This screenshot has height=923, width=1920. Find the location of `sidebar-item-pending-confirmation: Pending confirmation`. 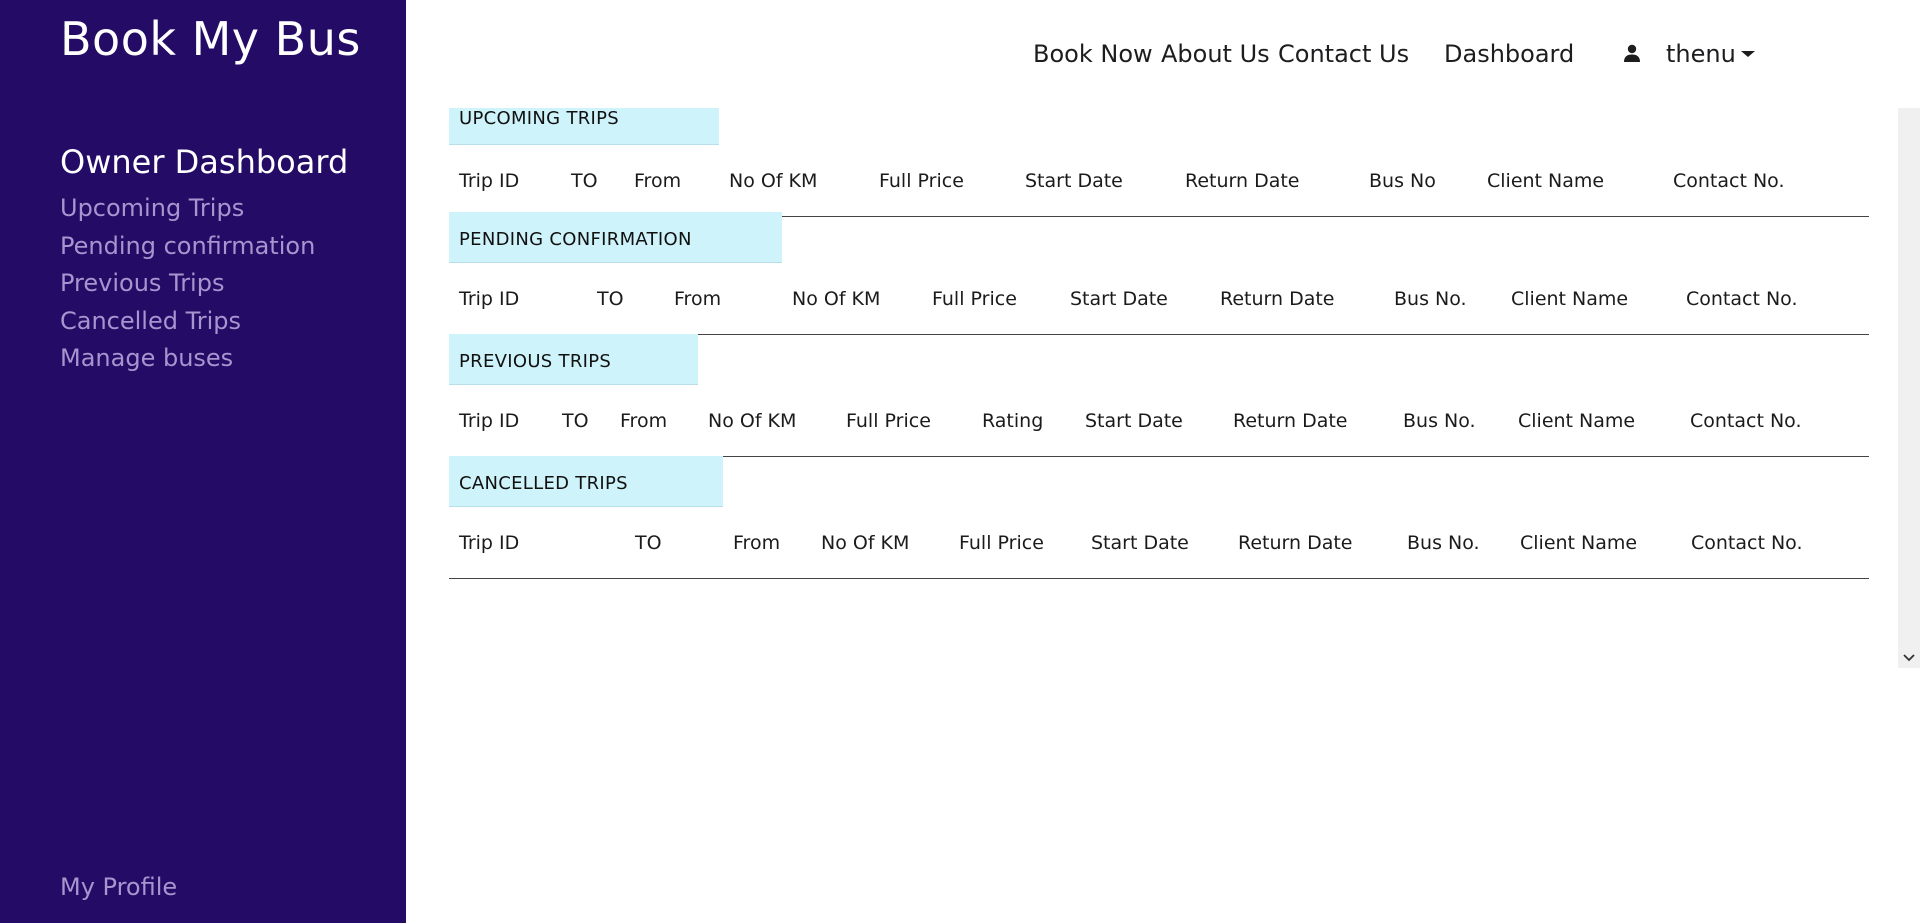

sidebar-item-pending-confirmation: Pending confirmation is located at coordinates (187, 247).